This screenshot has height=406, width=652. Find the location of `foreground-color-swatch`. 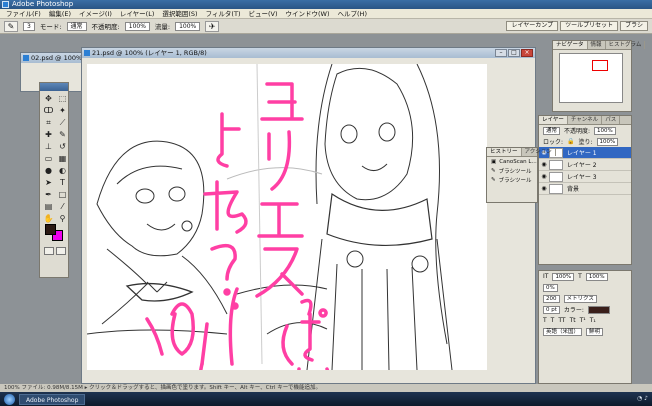

foreground-color-swatch is located at coordinates (50, 229).